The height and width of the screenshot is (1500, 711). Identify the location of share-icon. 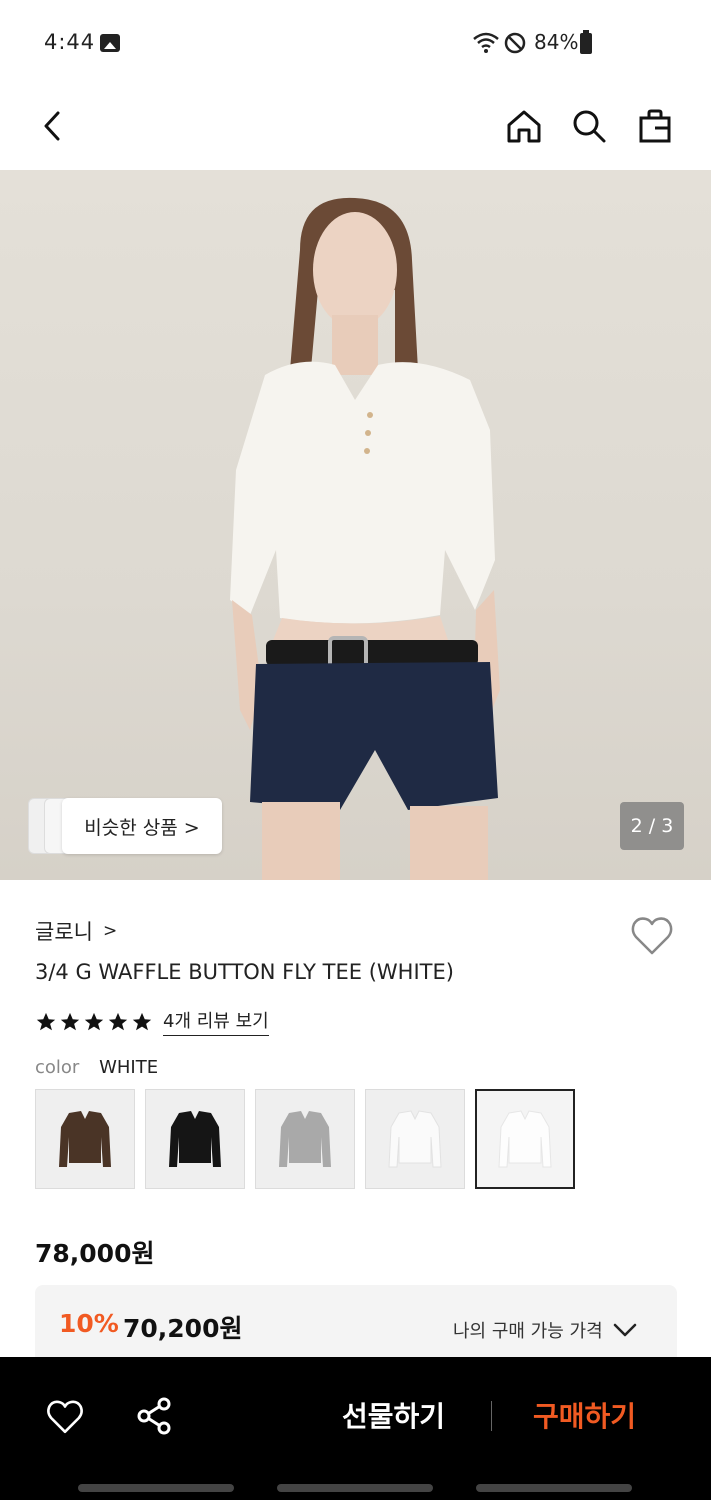
(154, 1416).